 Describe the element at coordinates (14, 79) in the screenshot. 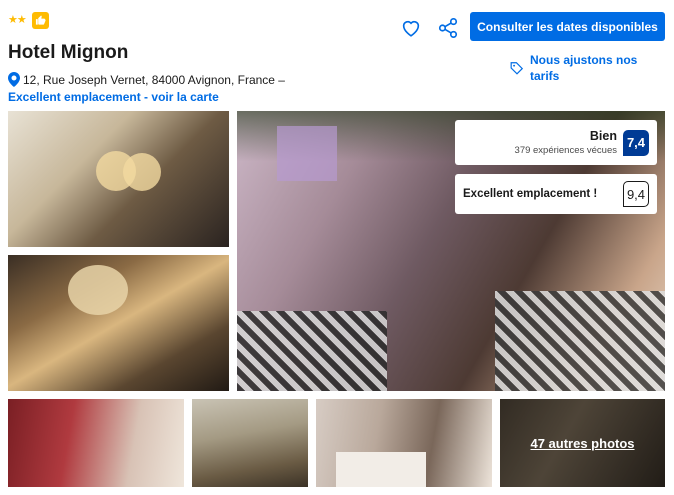

I see `map-pin-icon` at that location.